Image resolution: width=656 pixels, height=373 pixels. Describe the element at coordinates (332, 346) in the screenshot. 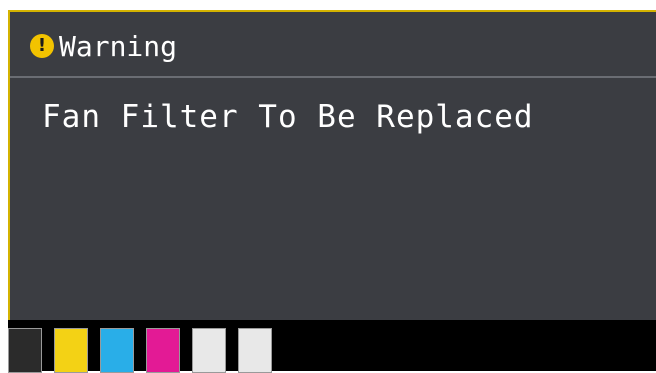

I see `ink-status-bar` at that location.